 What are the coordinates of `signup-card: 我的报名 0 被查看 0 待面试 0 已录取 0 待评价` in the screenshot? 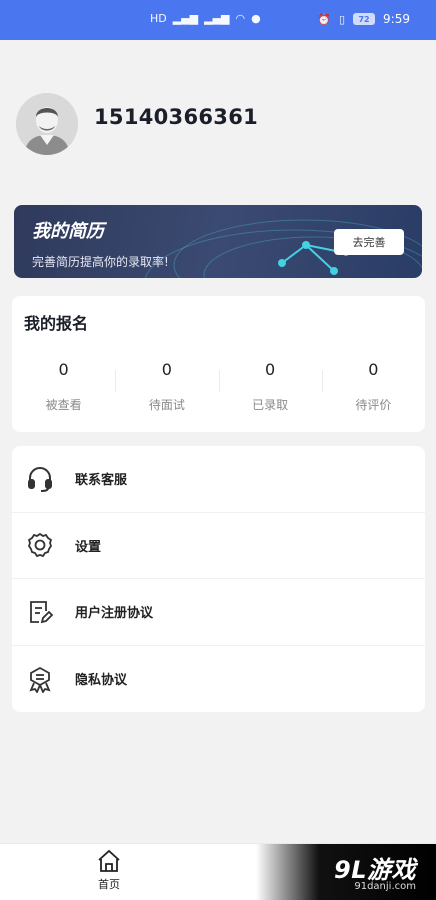 It's located at (218, 364).